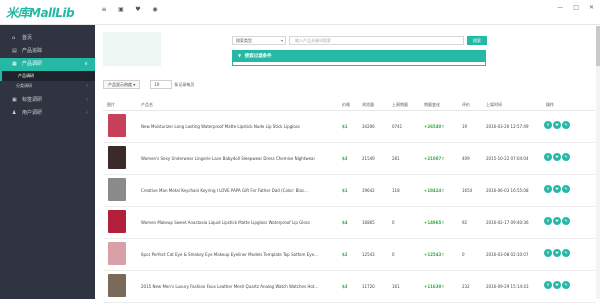 The image size is (600, 303). Describe the element at coordinates (345, 286) in the screenshot. I see `product-price: $3` at that location.